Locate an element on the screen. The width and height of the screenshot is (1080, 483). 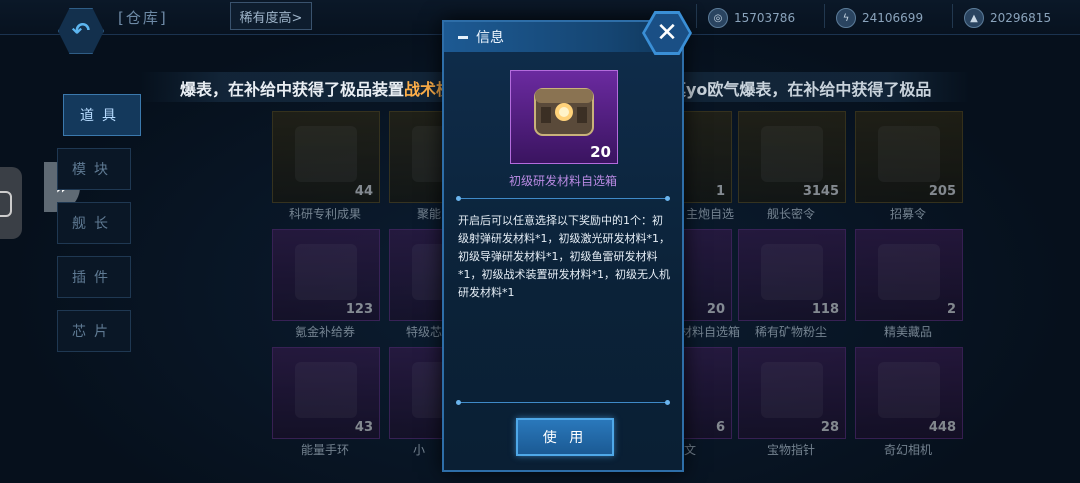
item-count: 28 is located at coordinates (829, 427).